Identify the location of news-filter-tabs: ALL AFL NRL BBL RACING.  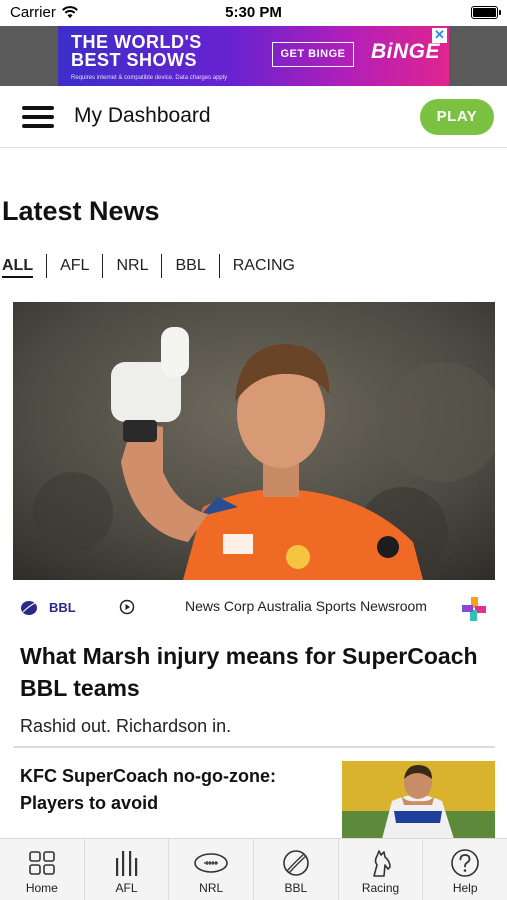
(154, 266).